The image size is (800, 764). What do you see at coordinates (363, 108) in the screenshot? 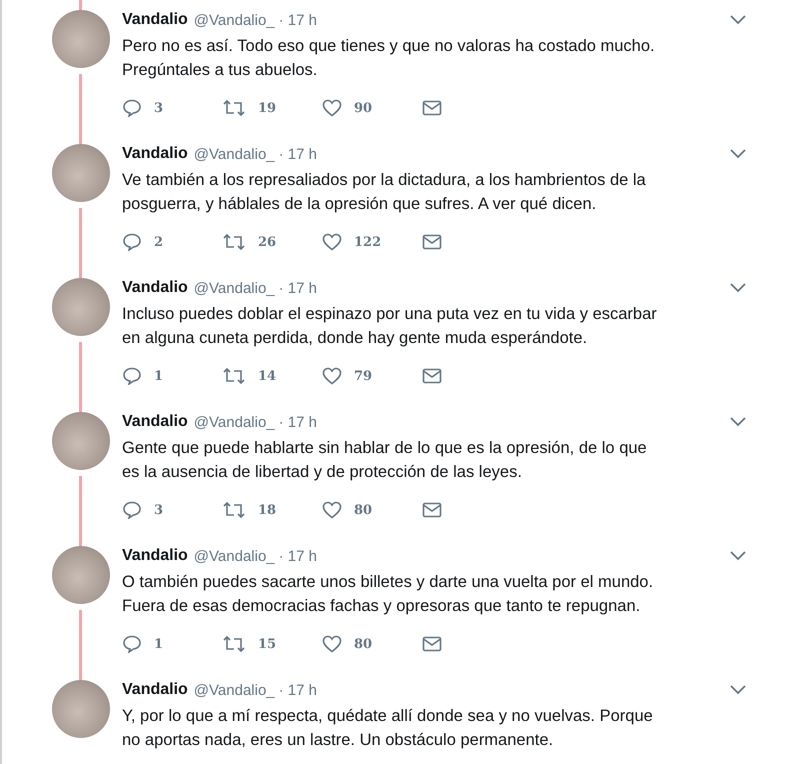
I see `like-count: 90` at bounding box center [363, 108].